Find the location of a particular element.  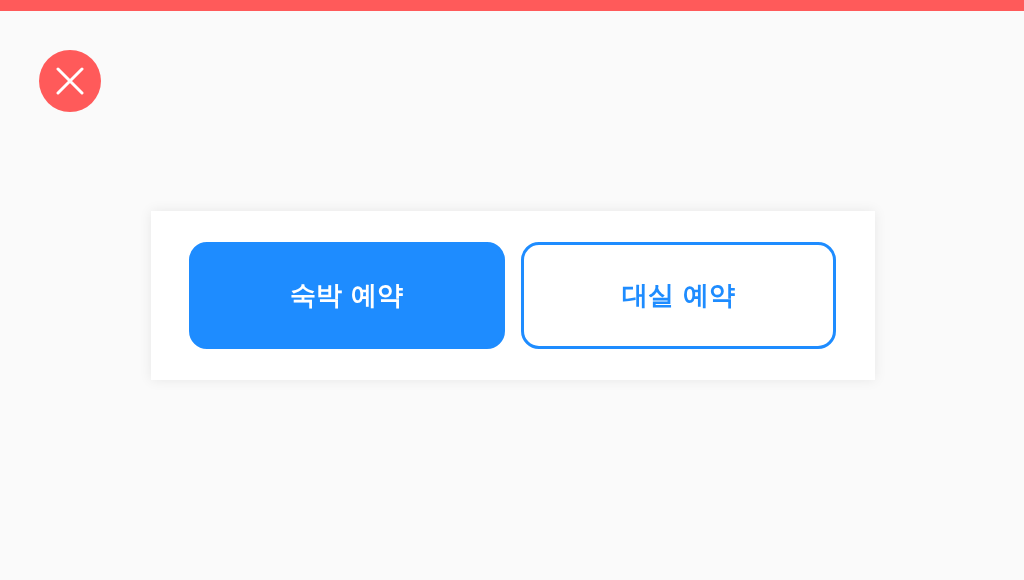

option-button: 숙박 예약 is located at coordinates (347, 295).